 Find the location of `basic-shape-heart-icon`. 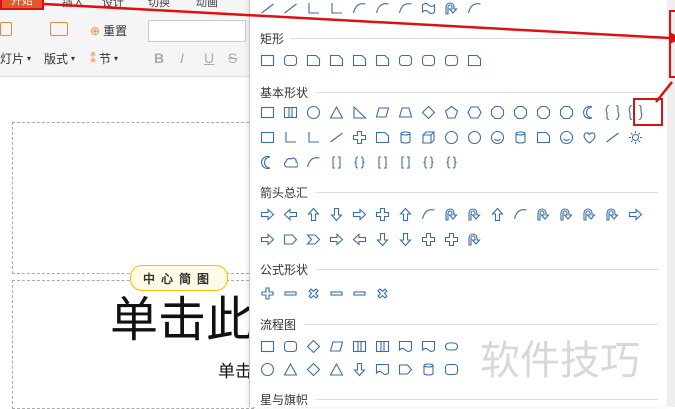

basic-shape-heart-icon is located at coordinates (589, 137).